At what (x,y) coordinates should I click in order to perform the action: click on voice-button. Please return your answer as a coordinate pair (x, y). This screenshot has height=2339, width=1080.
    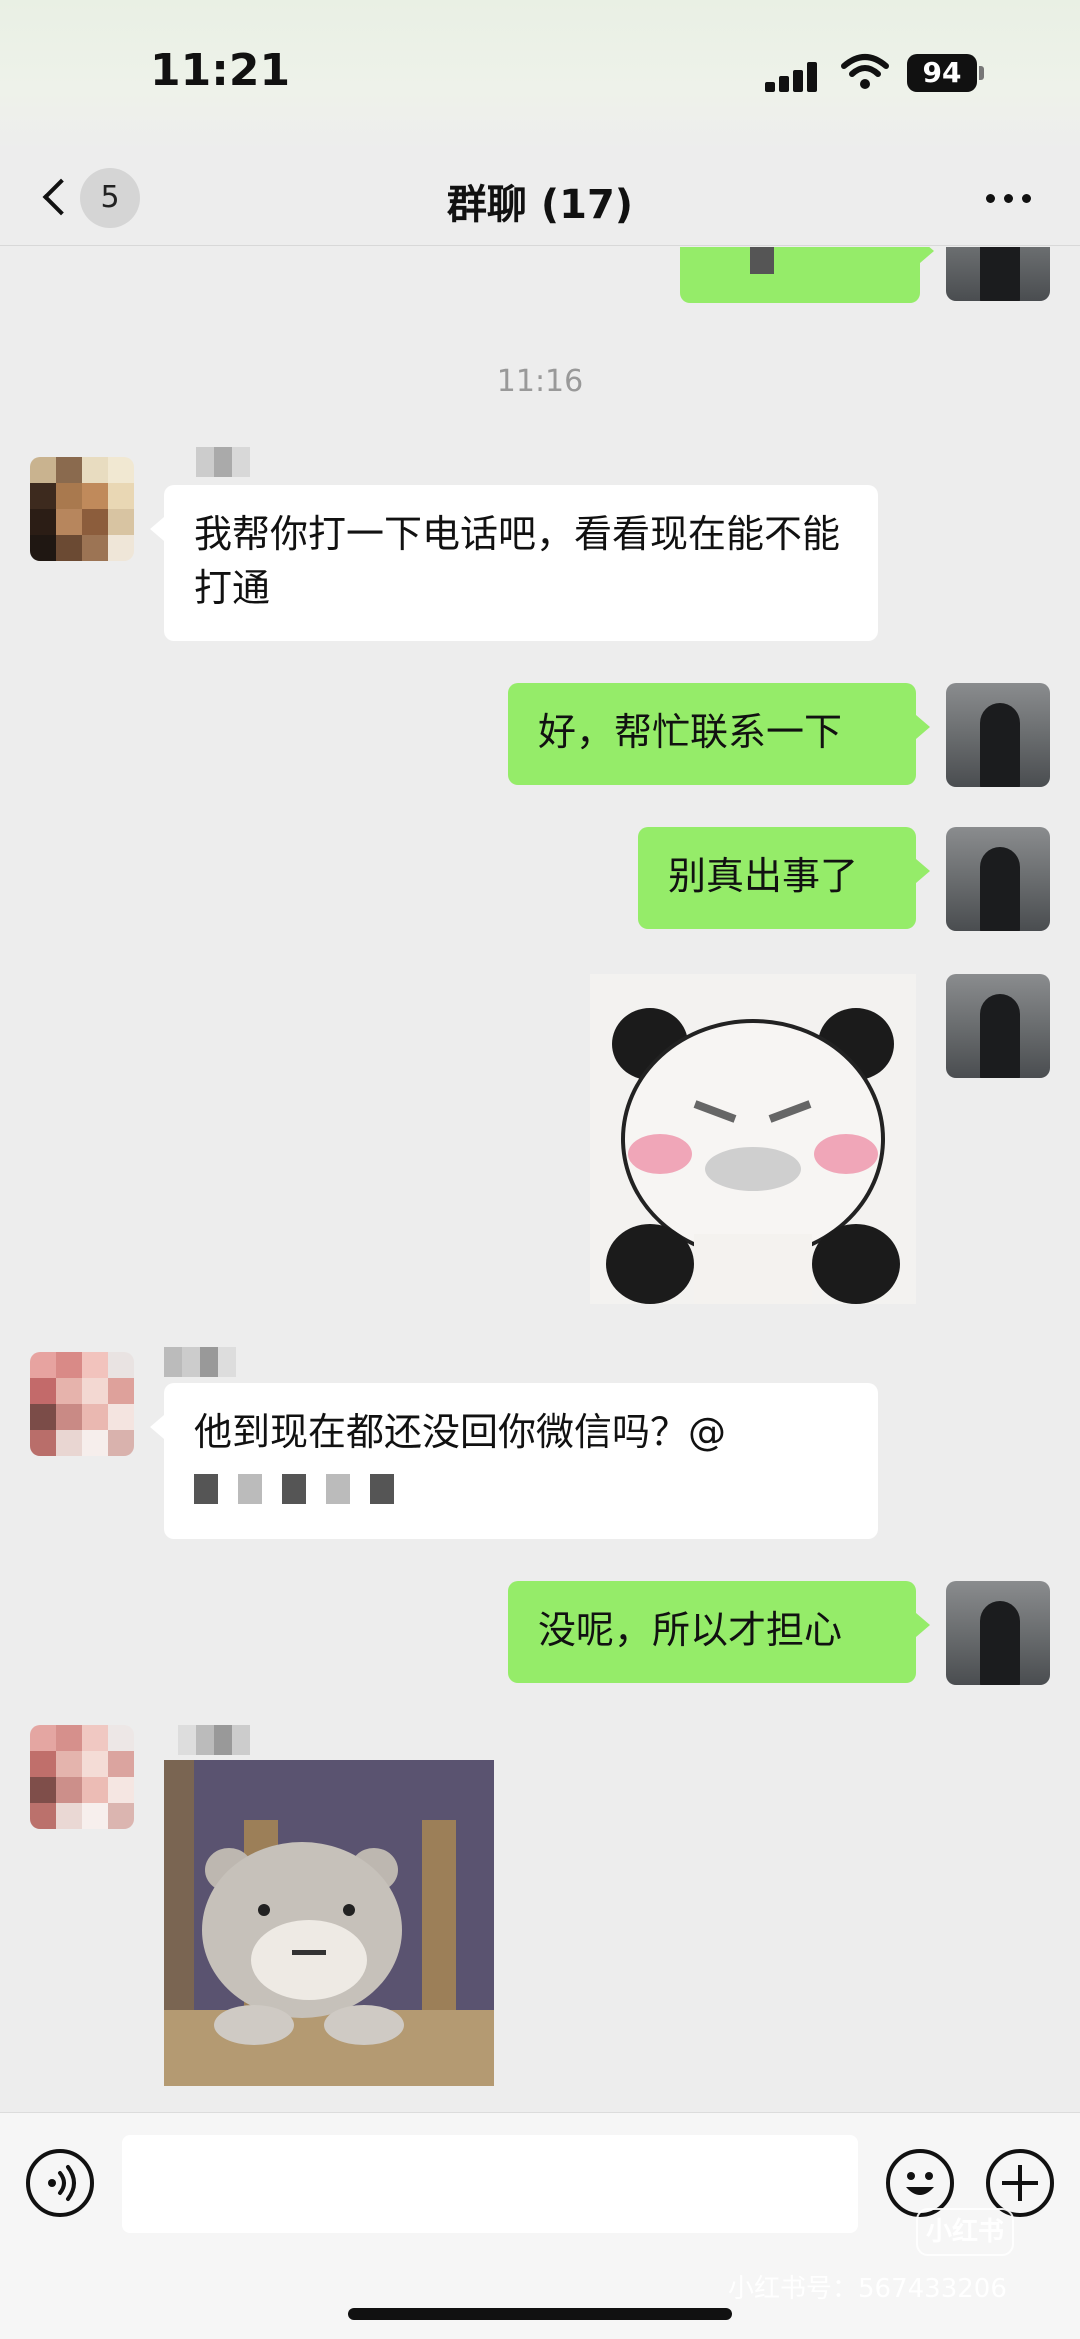
    Looking at the image, I should click on (60, 2183).